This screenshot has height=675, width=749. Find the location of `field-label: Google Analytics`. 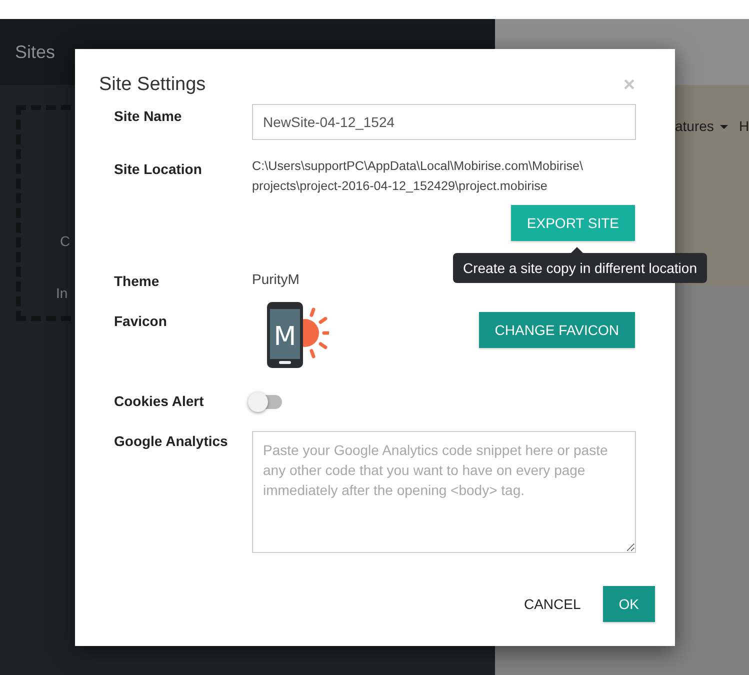

field-label: Google Analytics is located at coordinates (171, 441).